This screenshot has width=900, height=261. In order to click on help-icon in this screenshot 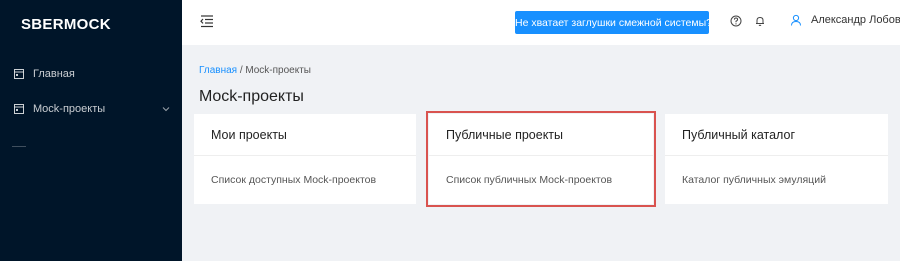, I will do `click(736, 21)`.